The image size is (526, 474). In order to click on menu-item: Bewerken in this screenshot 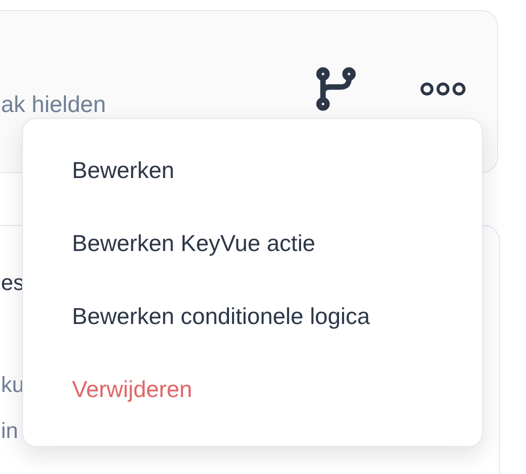, I will do `click(98, 170)`.